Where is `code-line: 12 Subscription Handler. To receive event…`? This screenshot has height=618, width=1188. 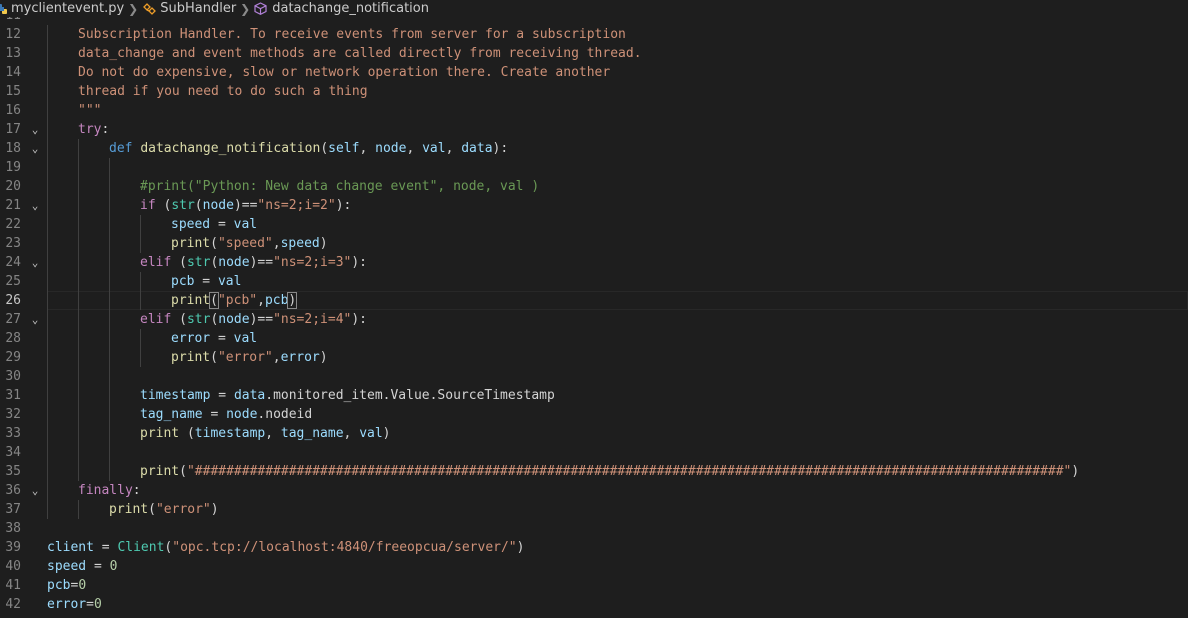 code-line: 12 Subscription Handler. To receive event… is located at coordinates (594, 34).